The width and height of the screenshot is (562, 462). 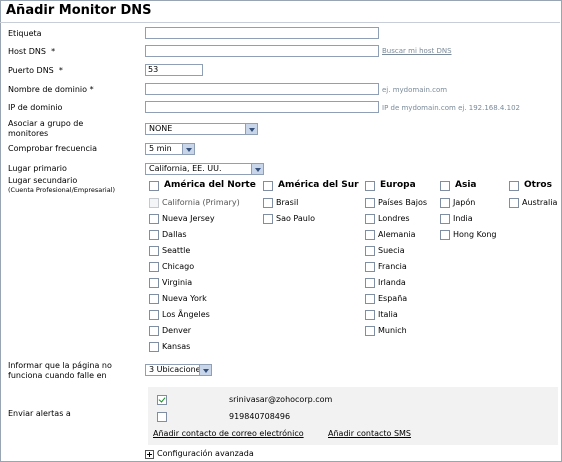 What do you see at coordinates (176, 250) in the screenshot?
I see `location-label: Seattle` at bounding box center [176, 250].